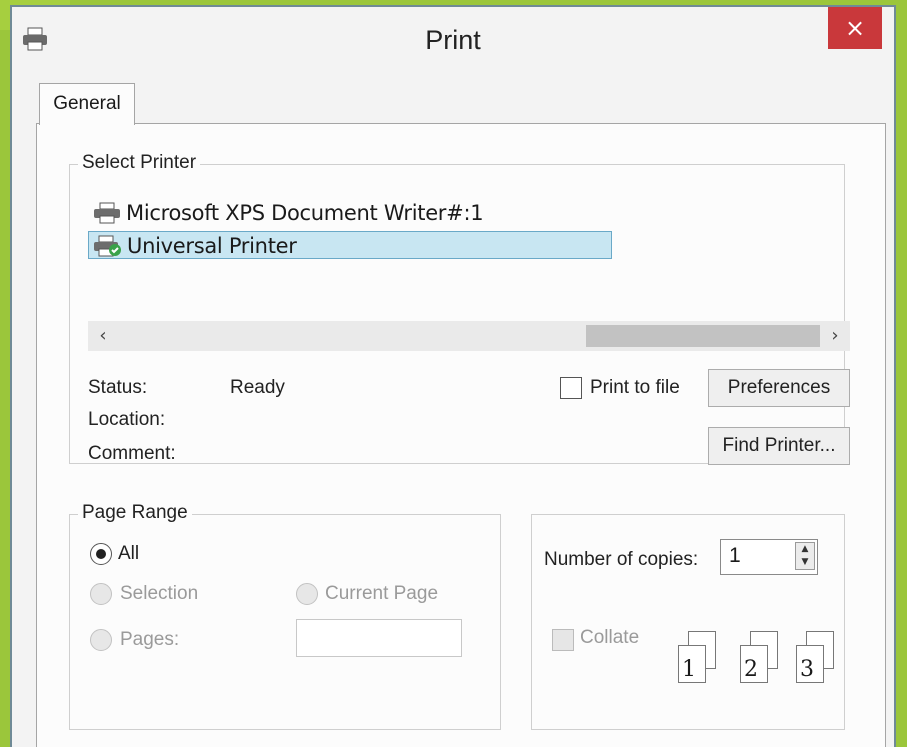 This screenshot has width=907, height=747. I want to click on close-button: ×, so click(855, 28).